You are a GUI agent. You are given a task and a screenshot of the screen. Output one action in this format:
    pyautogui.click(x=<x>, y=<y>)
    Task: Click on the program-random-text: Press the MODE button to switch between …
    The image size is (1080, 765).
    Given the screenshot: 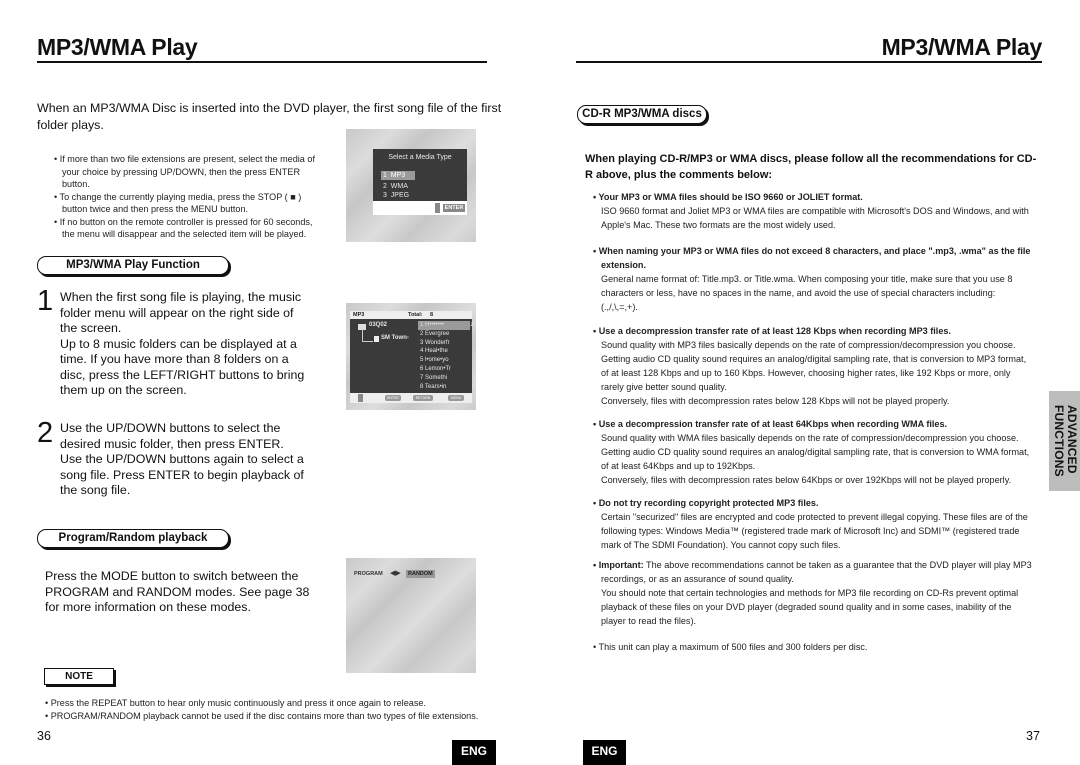 What is the action you would take?
    pyautogui.click(x=177, y=591)
    